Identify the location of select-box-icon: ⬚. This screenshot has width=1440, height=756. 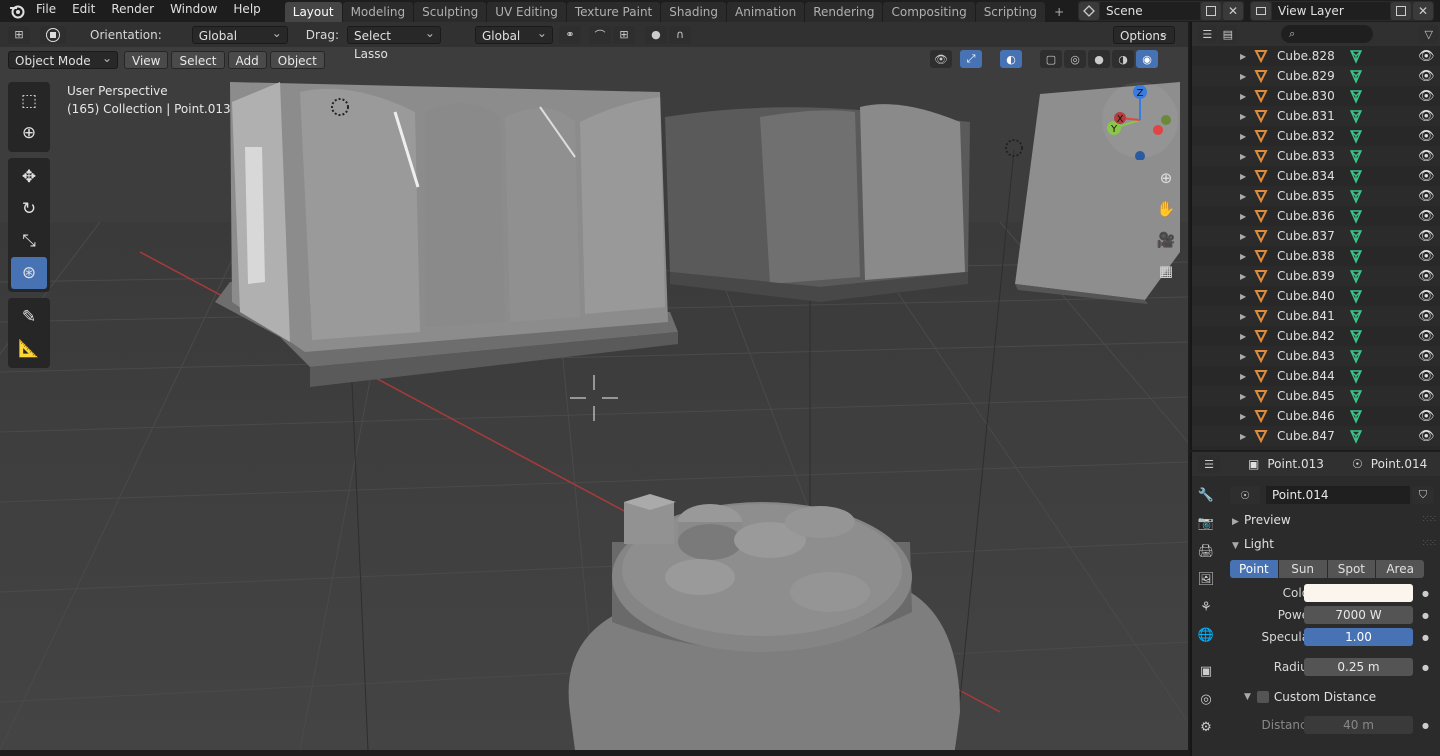
(29, 101).